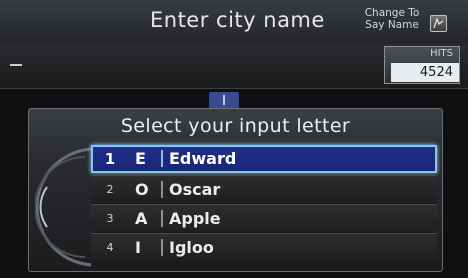 This screenshot has width=468, height=278. I want to click on input-cursor, so click(16, 65).